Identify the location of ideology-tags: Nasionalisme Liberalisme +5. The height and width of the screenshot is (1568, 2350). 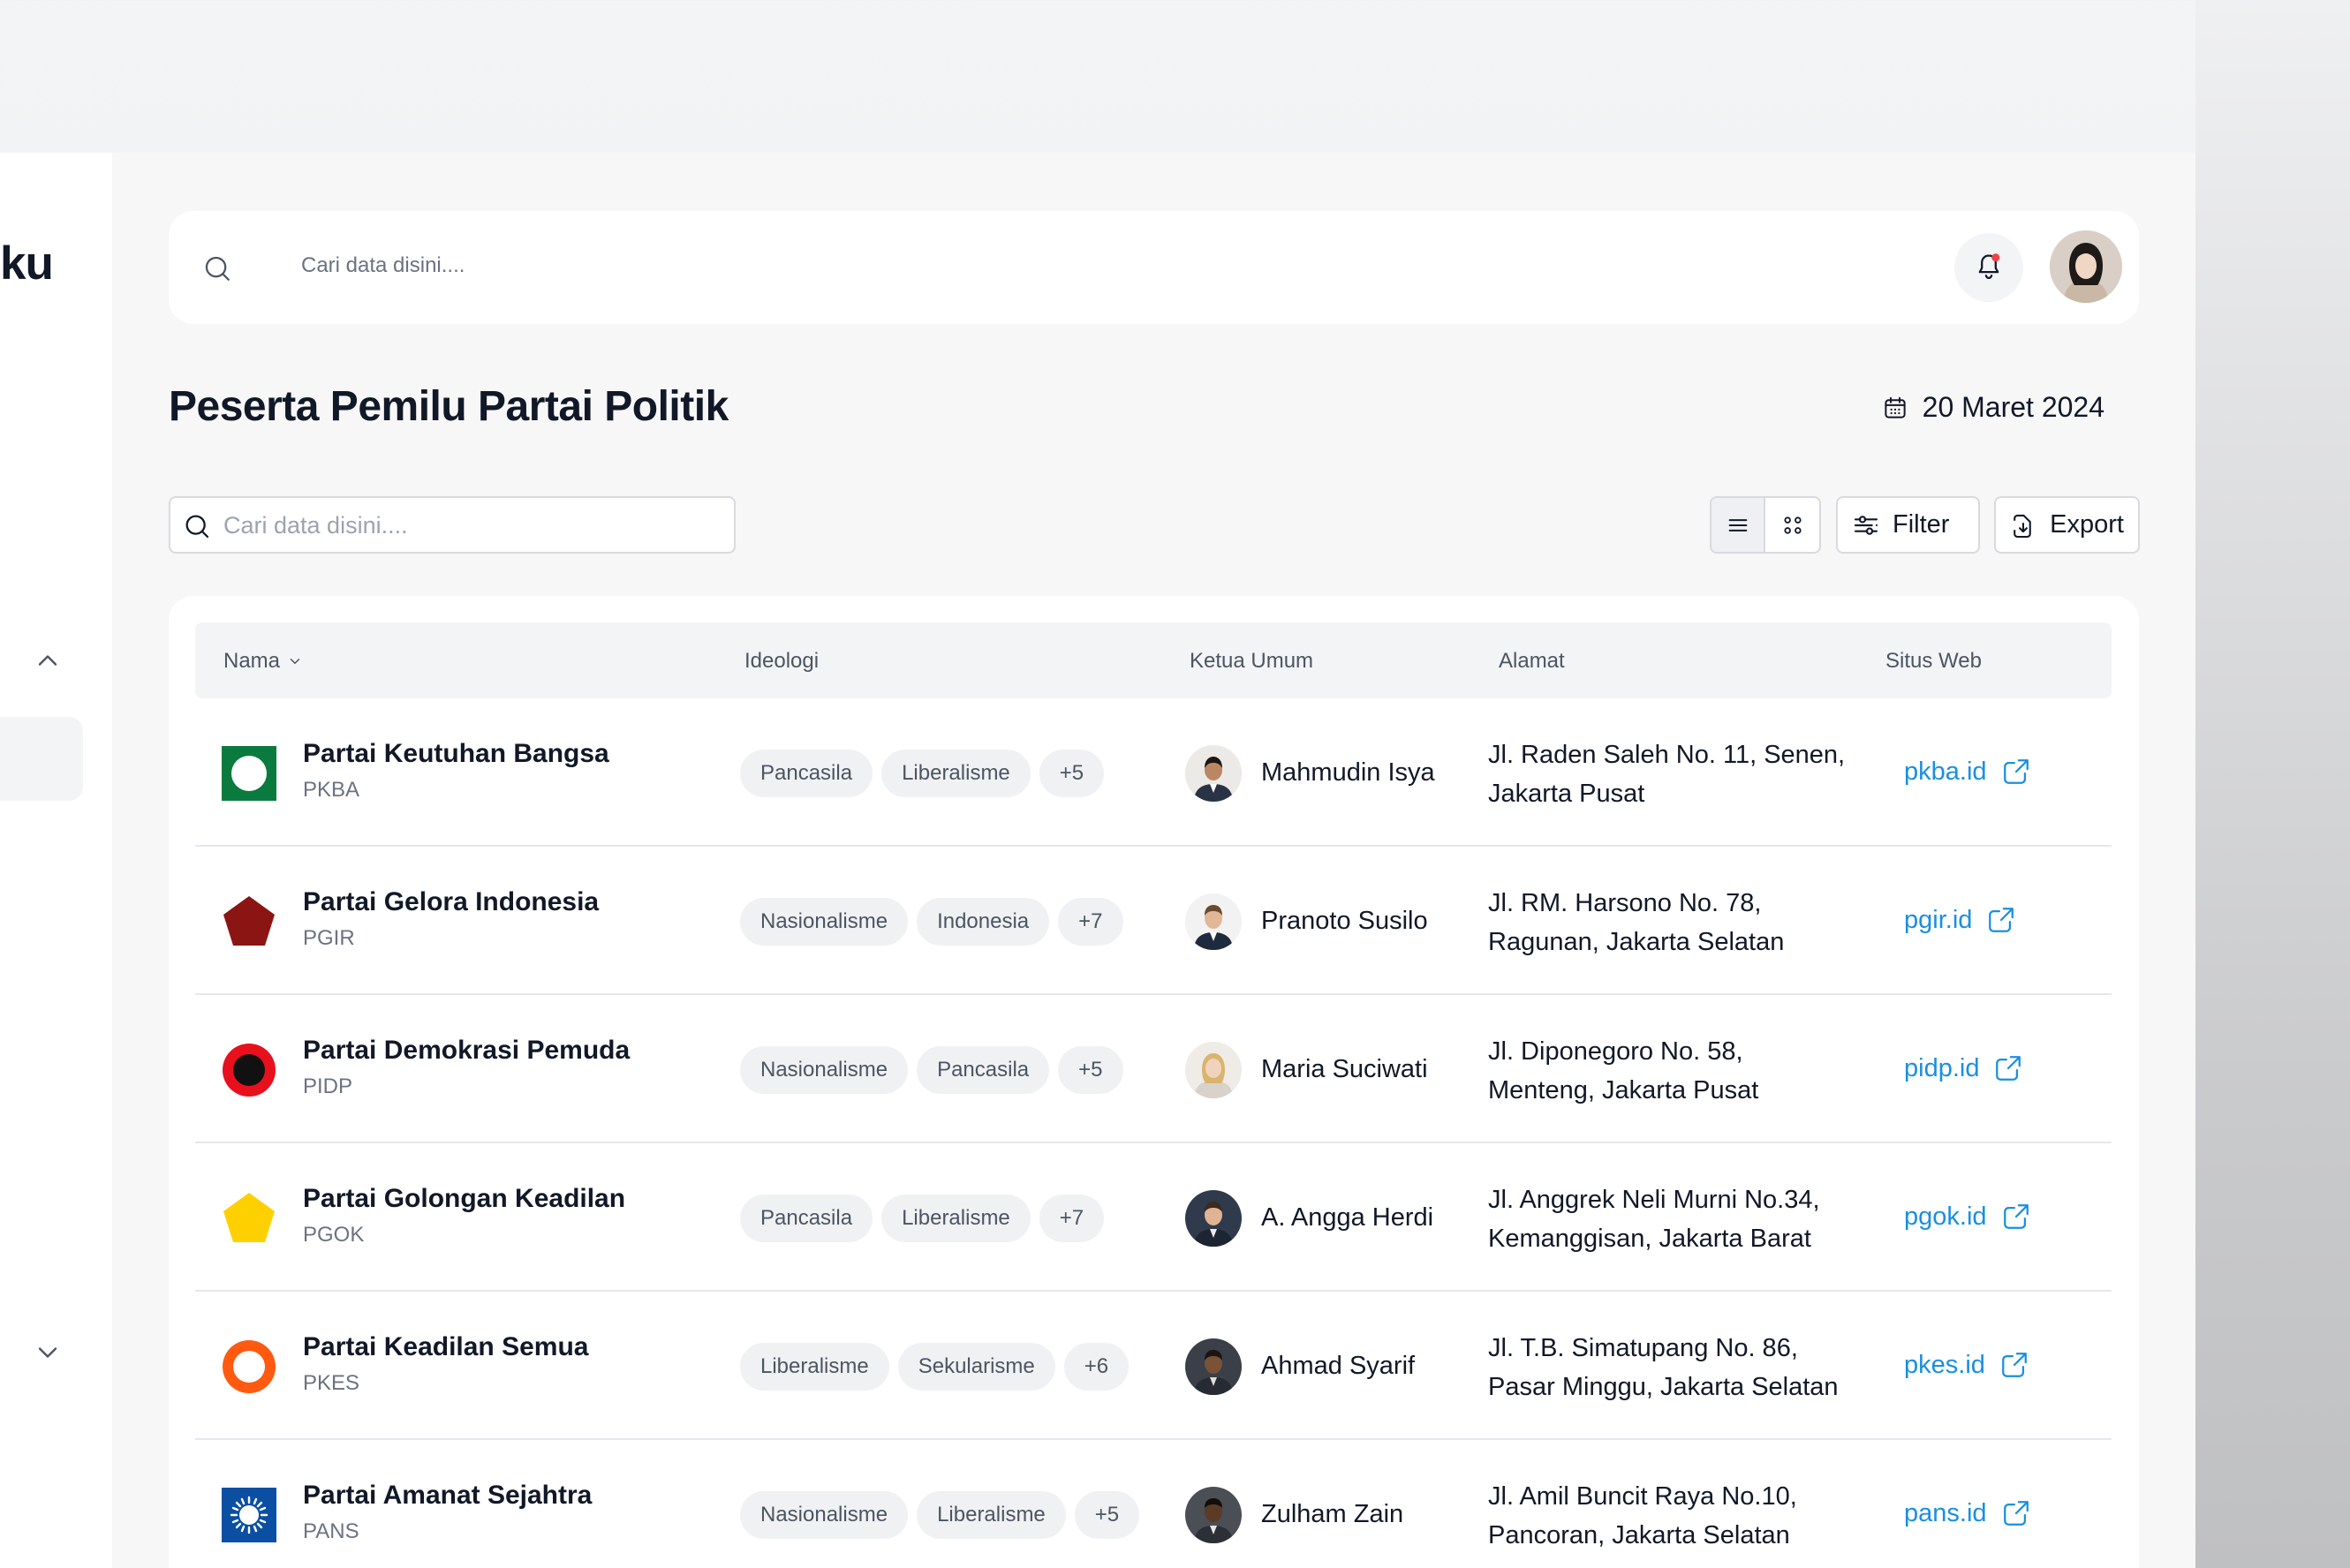
(940, 1515).